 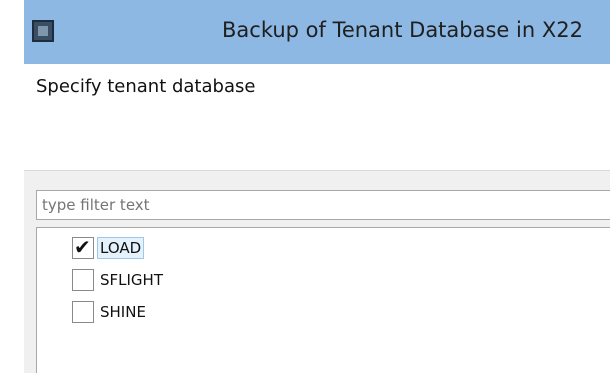 What do you see at coordinates (121, 248) in the screenshot?
I see `list-item-label: LOAD` at bounding box center [121, 248].